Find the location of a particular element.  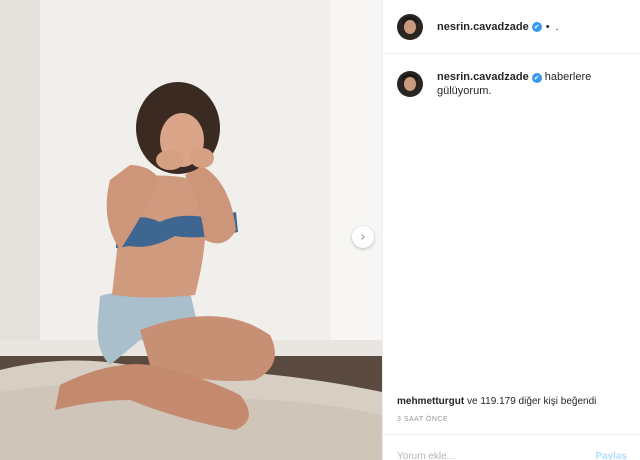

caption-avatar is located at coordinates (410, 84).